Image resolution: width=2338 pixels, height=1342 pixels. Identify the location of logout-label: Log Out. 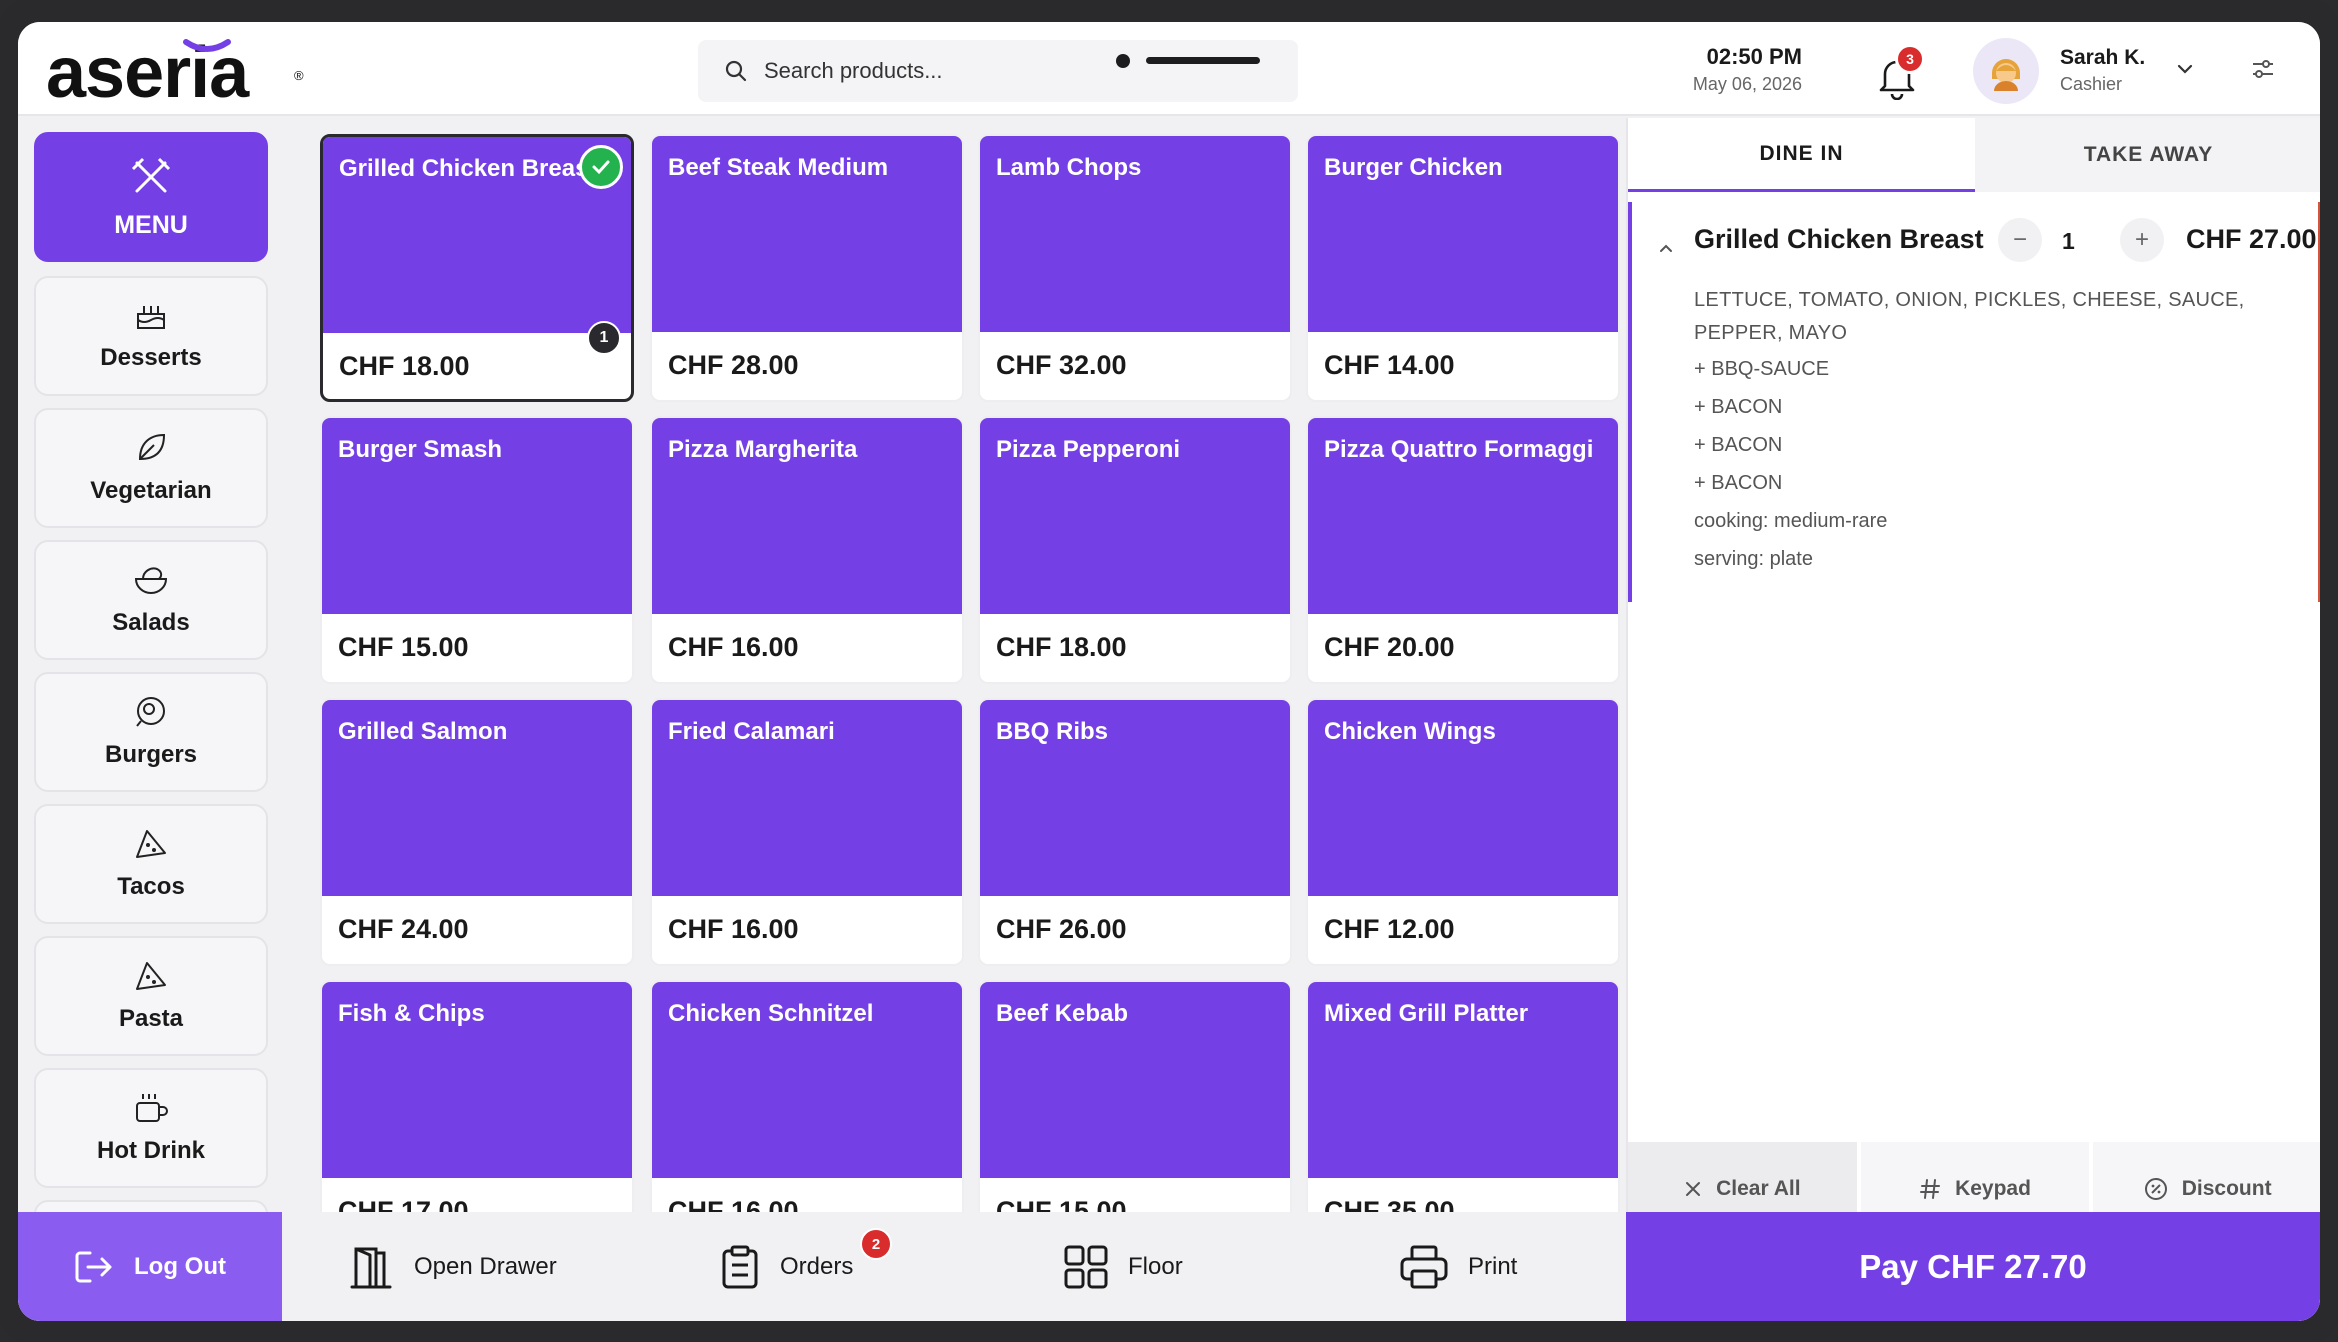
(180, 1266).